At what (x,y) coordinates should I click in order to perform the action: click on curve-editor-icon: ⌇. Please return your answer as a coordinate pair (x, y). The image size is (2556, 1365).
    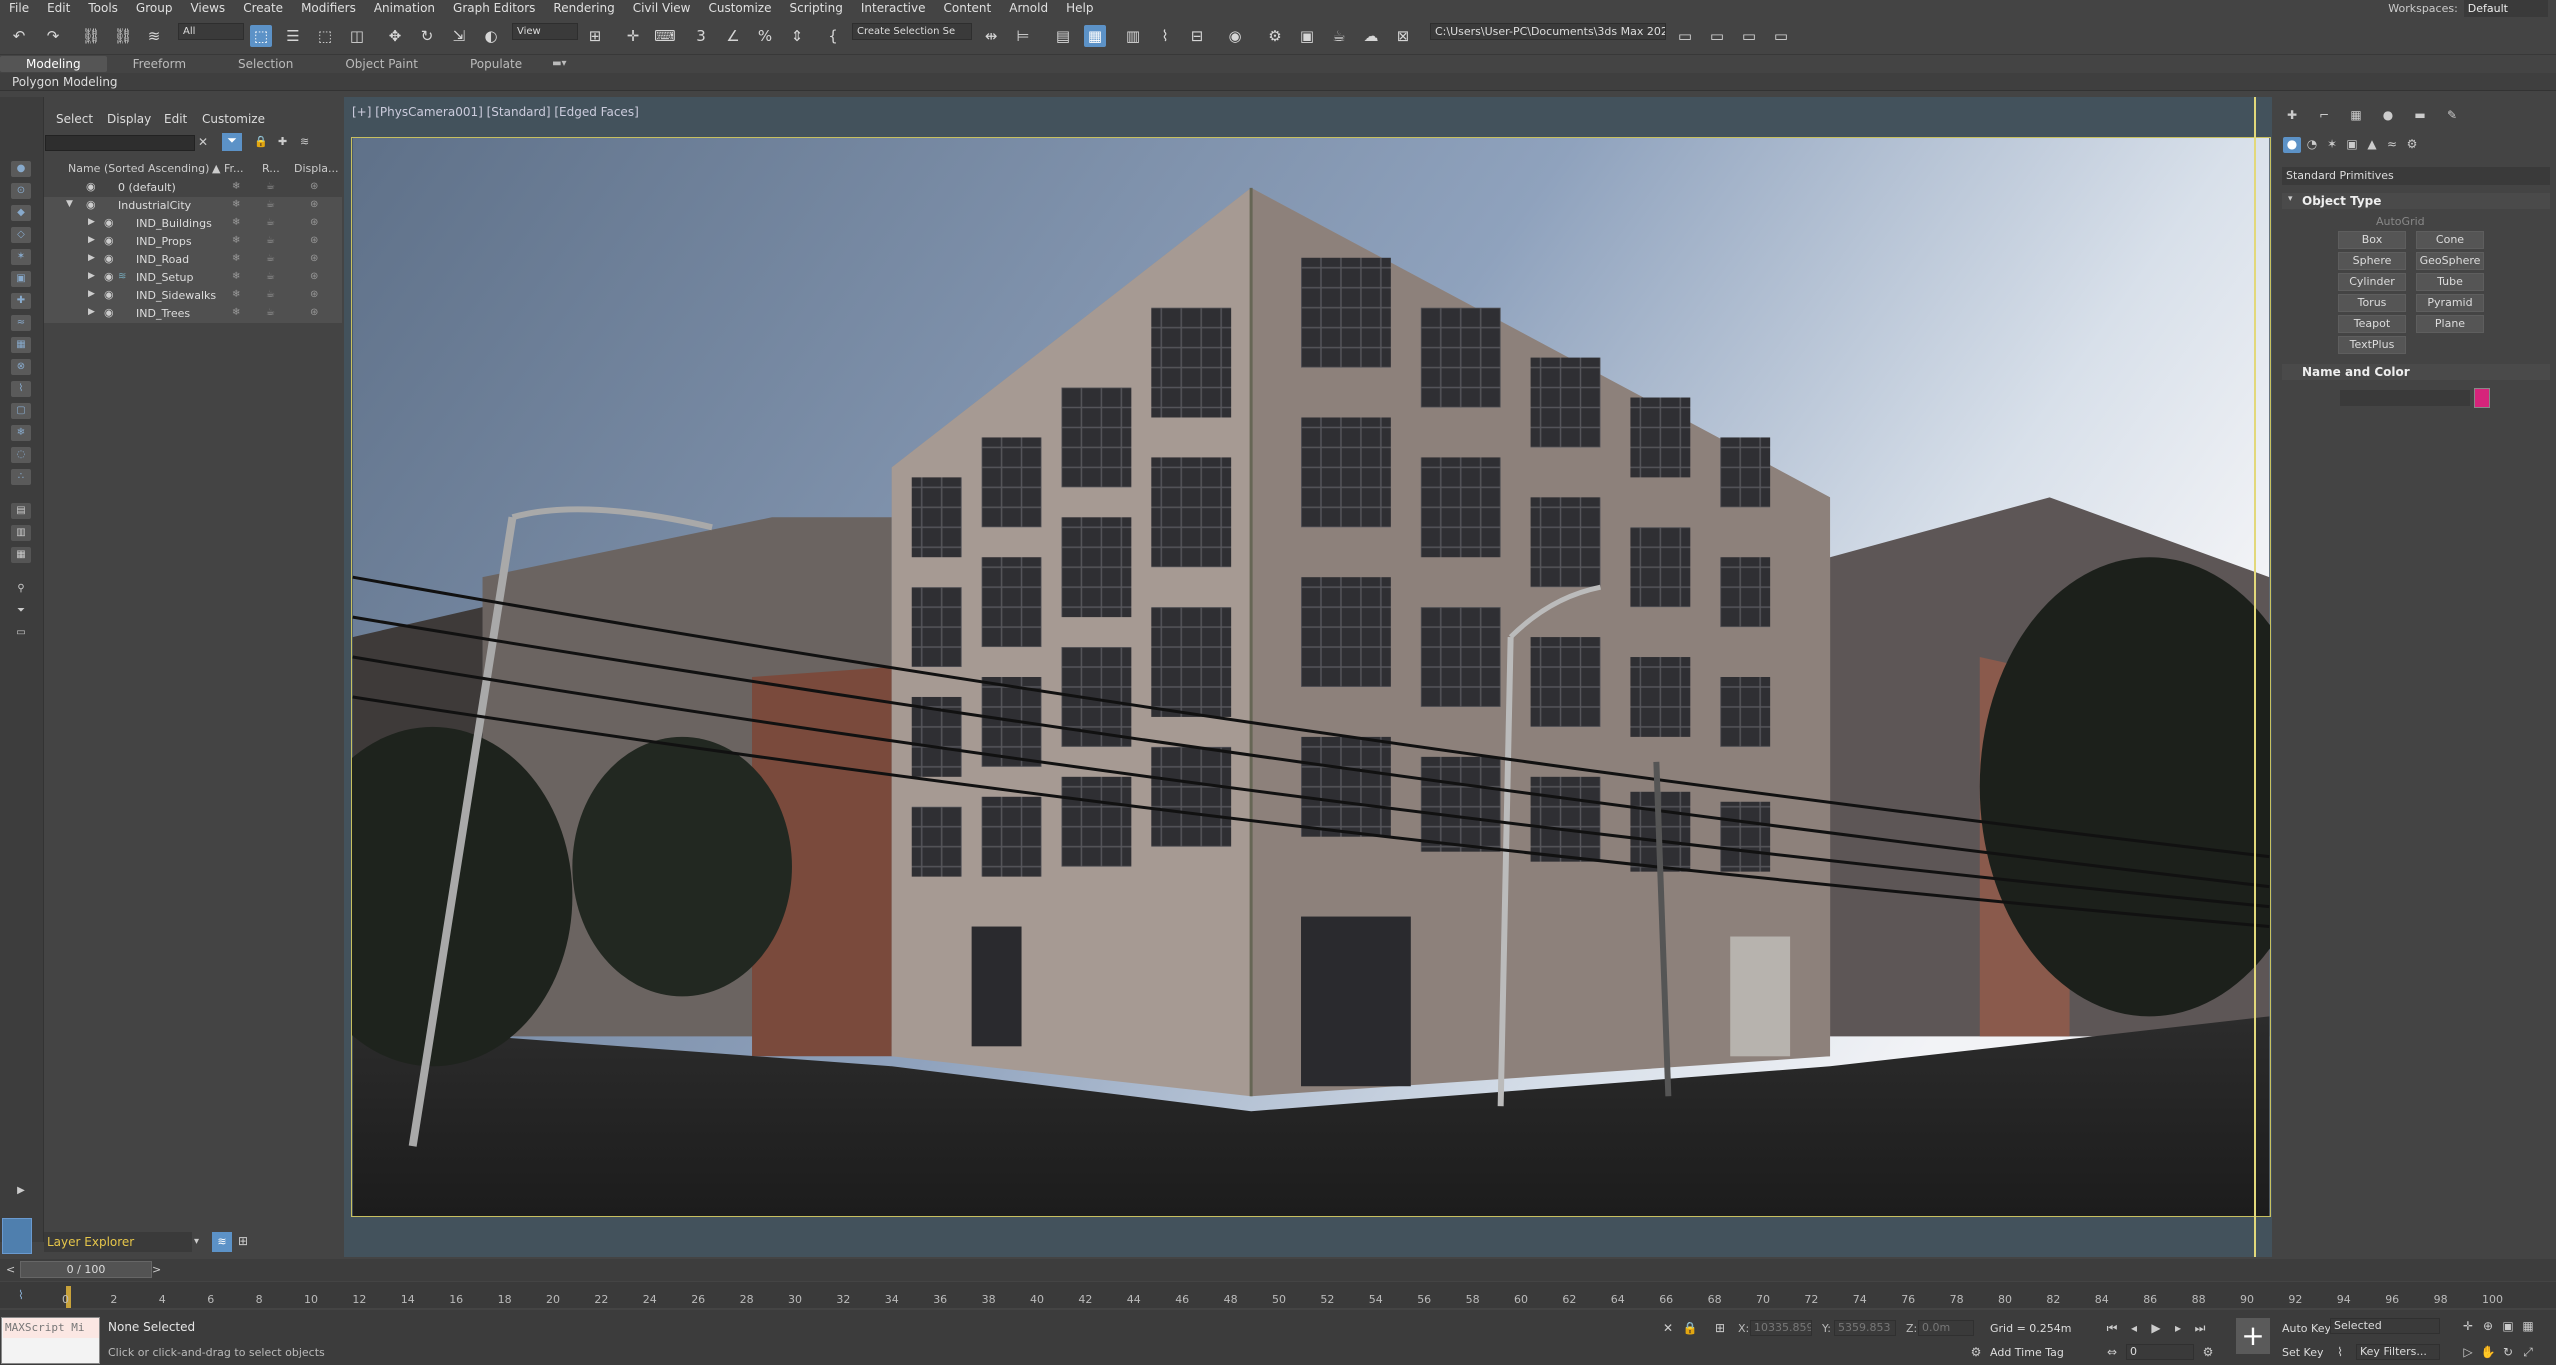
    Looking at the image, I should click on (1165, 36).